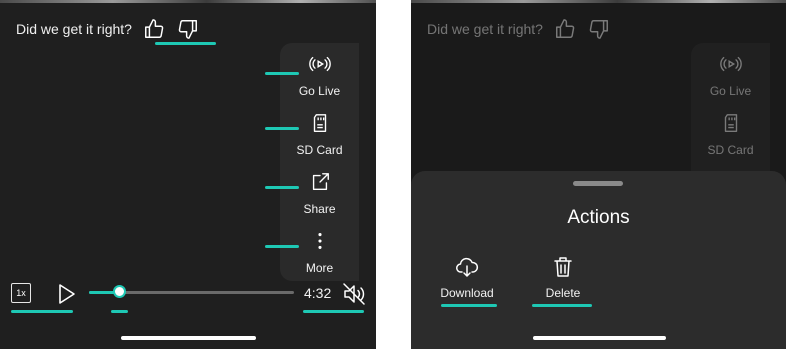 The image size is (786, 349). Describe the element at coordinates (66, 294) in the screenshot. I see `play-icon` at that location.